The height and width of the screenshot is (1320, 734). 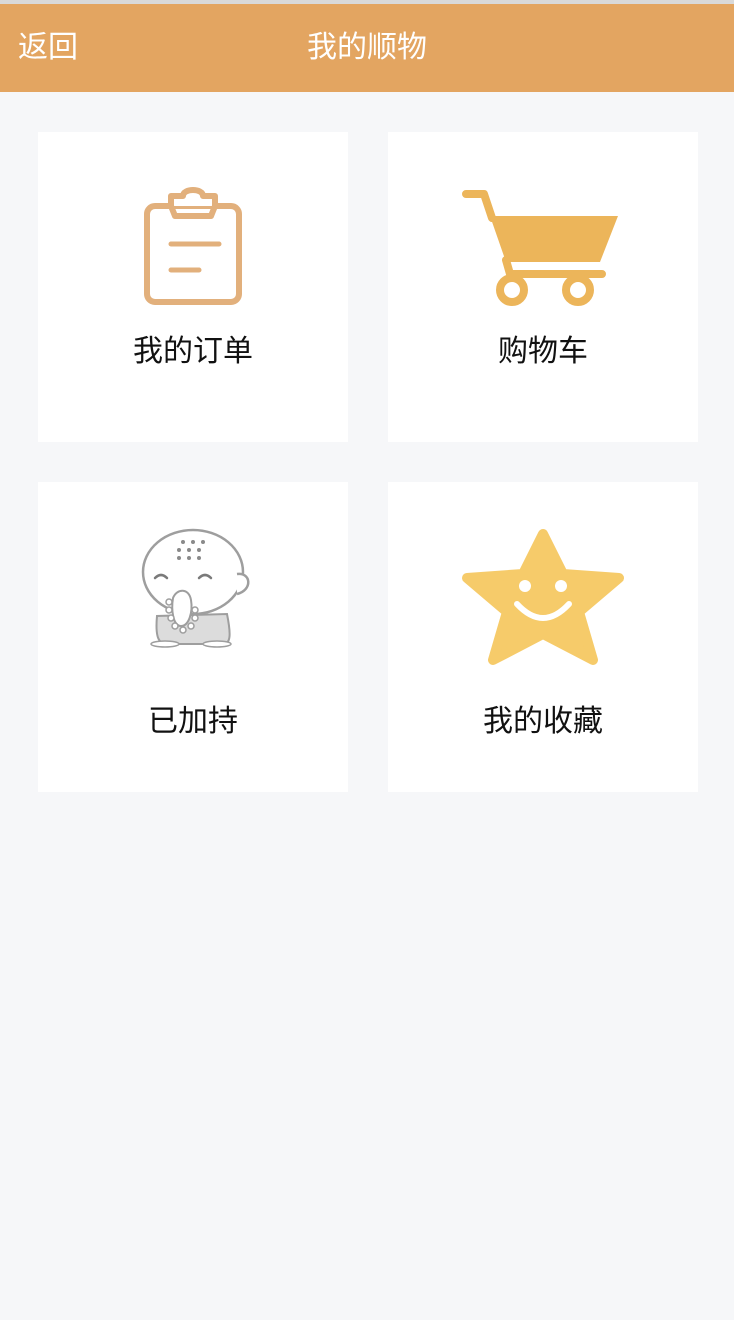 I want to click on nav-bar: 返回 我的顺物, so click(x=367, y=48).